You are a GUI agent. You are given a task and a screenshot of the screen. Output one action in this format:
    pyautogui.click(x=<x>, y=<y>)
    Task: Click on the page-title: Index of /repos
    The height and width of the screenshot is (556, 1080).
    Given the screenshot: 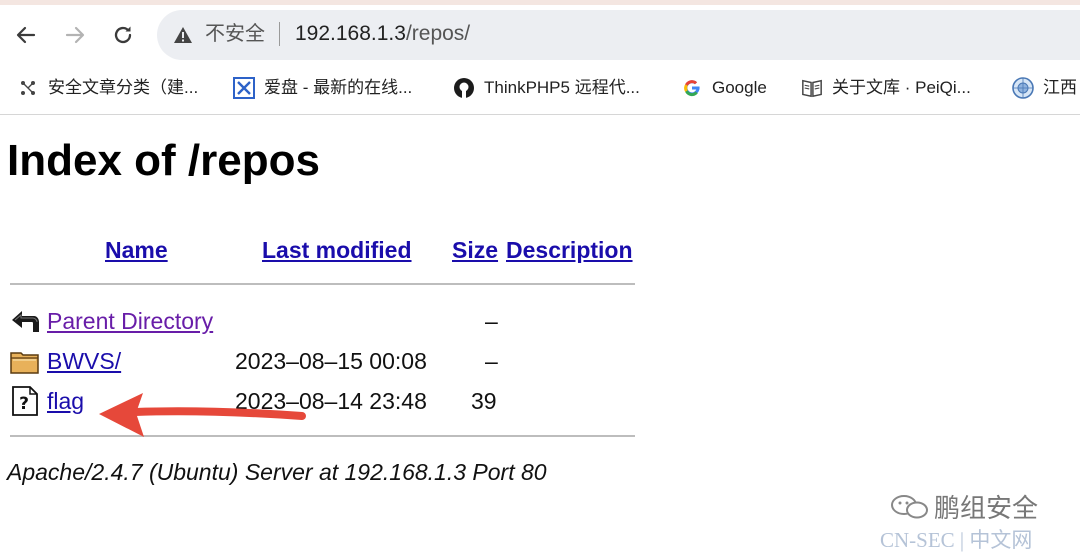 What is the action you would take?
    pyautogui.click(x=163, y=160)
    